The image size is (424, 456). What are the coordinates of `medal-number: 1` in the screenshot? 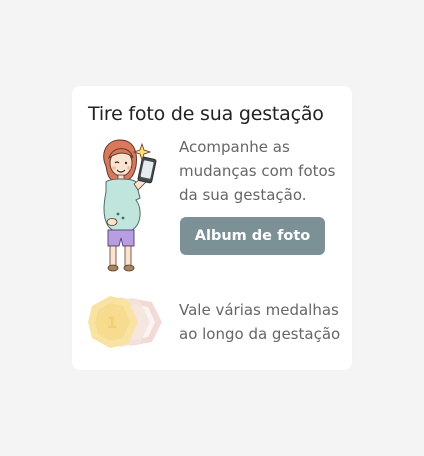 It's located at (111, 322).